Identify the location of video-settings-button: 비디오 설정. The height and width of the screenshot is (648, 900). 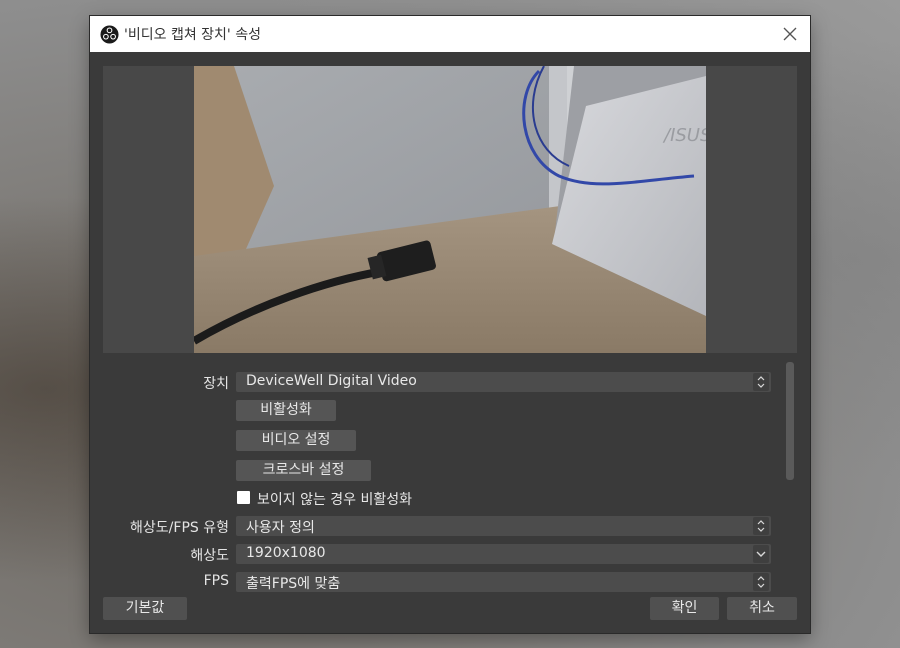
(296, 440).